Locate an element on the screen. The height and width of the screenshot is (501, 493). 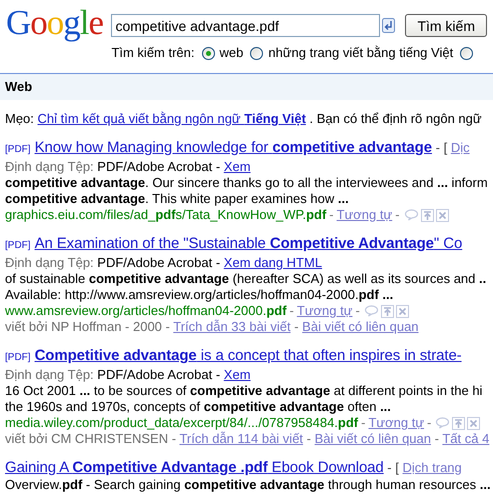
result-url: www.amsreview.org/articles/hoffman04-2000.pdf is located at coordinates (146, 311).